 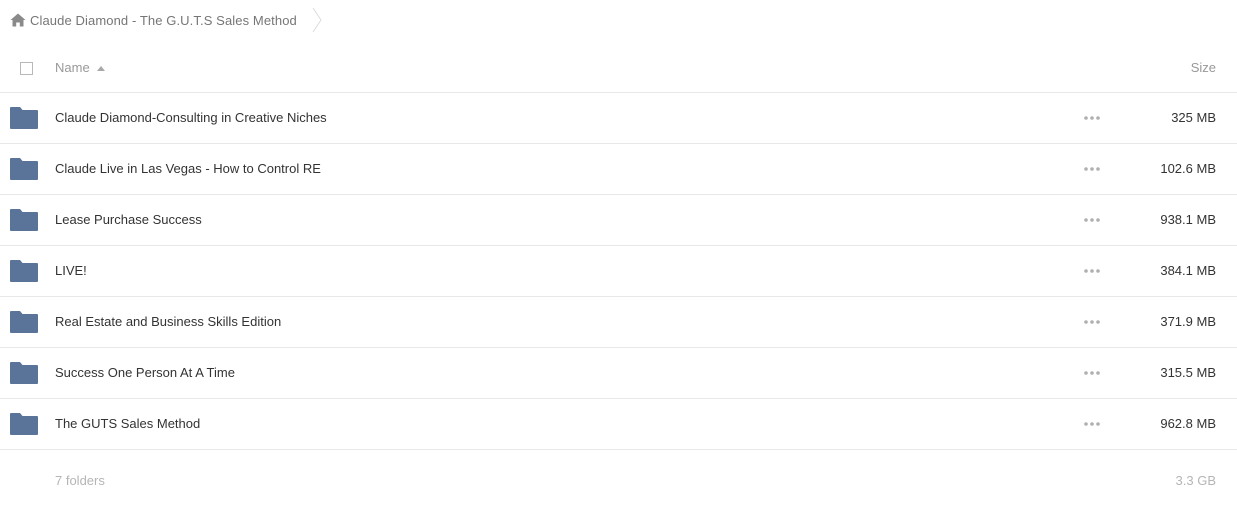 What do you see at coordinates (1188, 168) in the screenshot?
I see `folder-size: 102.6 MB` at bounding box center [1188, 168].